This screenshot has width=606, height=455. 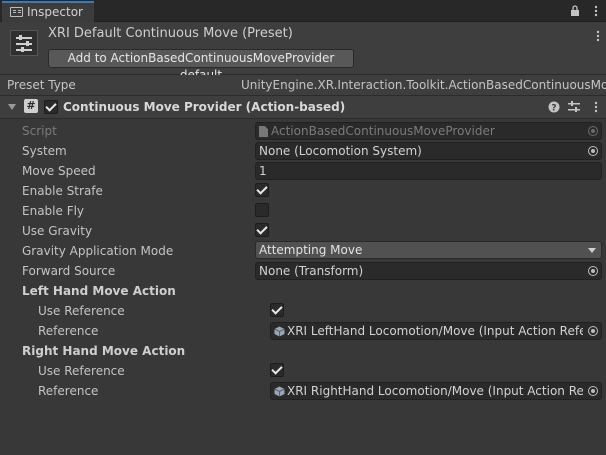 I want to click on right-reference-label: Reference, so click(x=68, y=391).